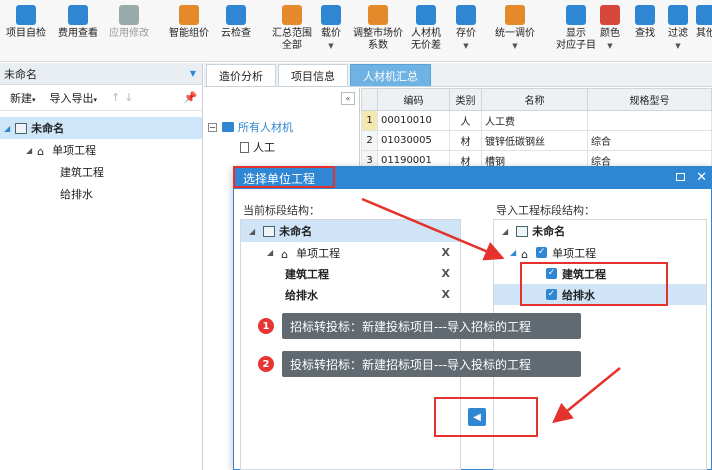 The image size is (712, 470). What do you see at coordinates (101, 98) in the screenshot?
I see `project-tree-actions: 新建▾ 导入导出▾ ↑ ↓ 📌` at bounding box center [101, 98].